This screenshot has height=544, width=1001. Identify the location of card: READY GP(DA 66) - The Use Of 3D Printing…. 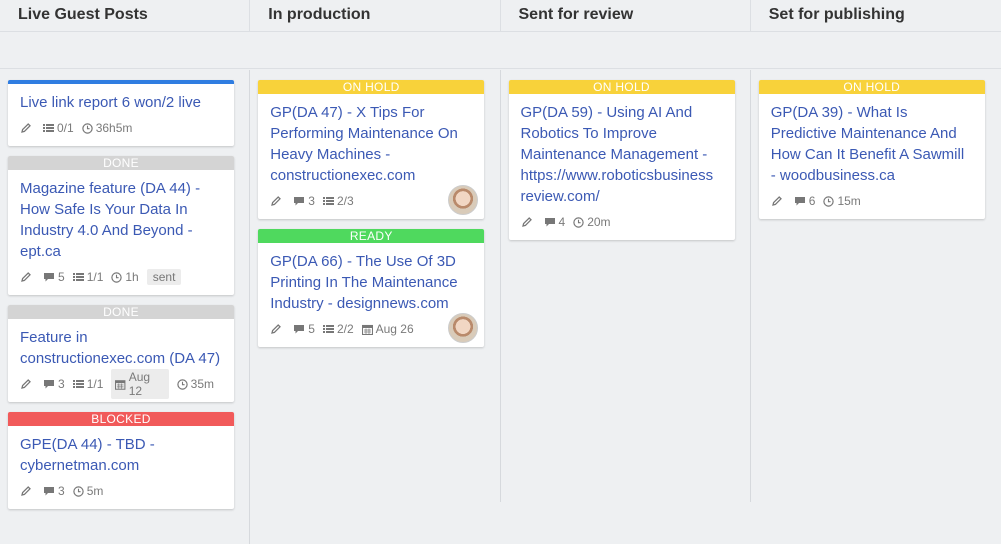
(371, 288).